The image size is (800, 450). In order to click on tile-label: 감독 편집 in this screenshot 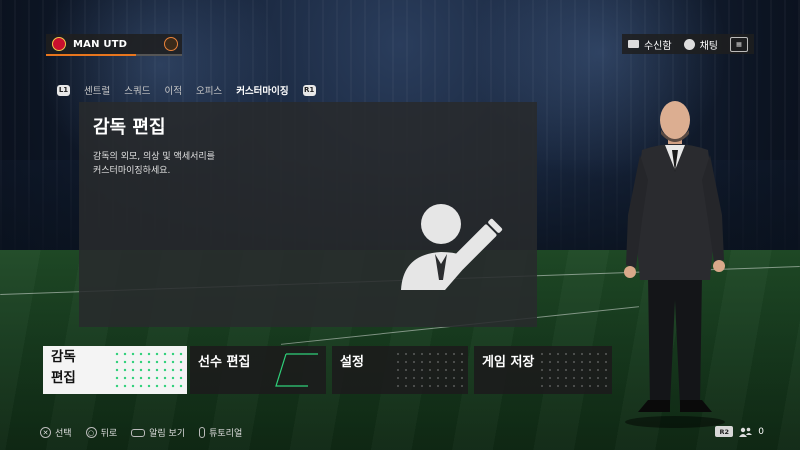, I will do `click(63, 367)`.